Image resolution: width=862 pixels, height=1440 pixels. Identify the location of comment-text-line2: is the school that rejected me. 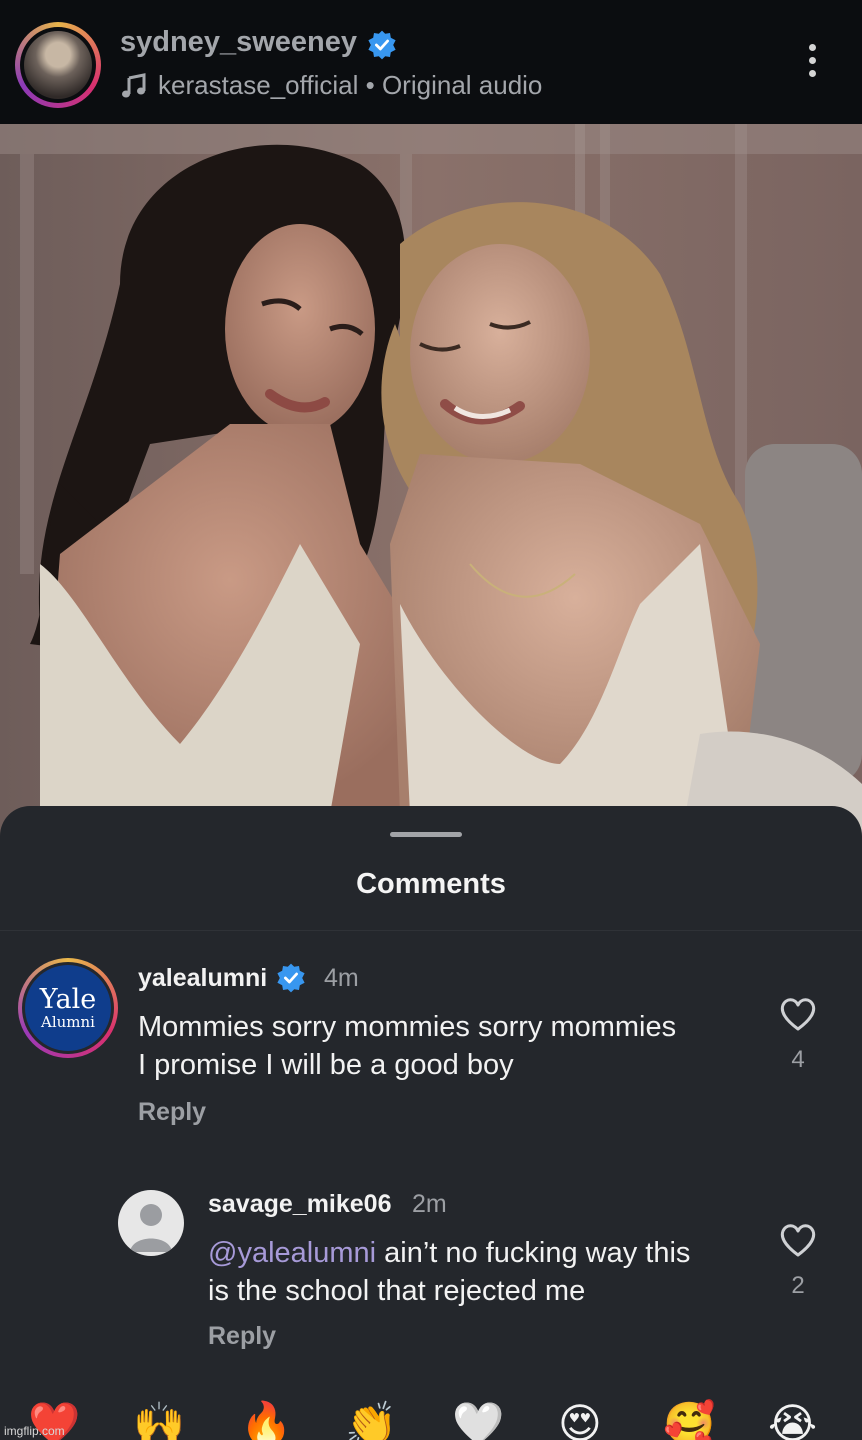
(397, 1291).